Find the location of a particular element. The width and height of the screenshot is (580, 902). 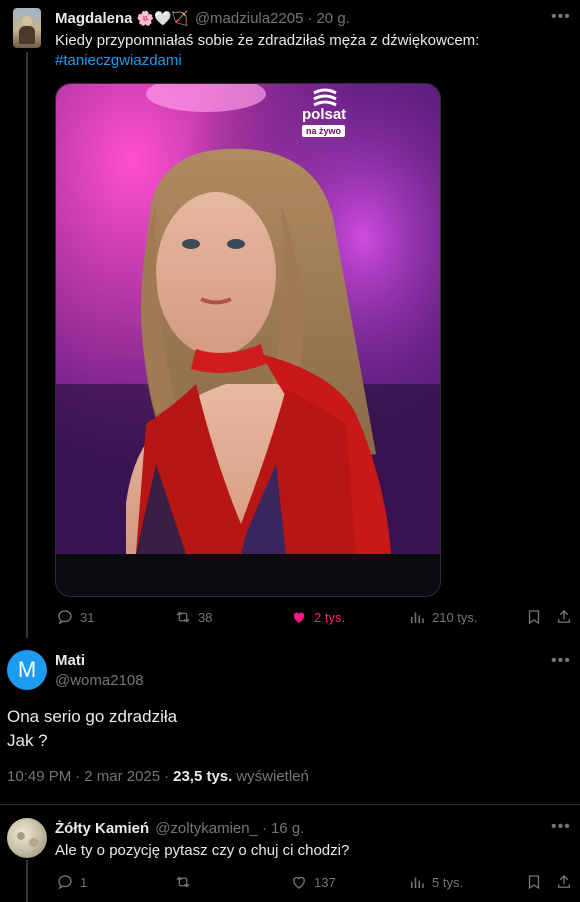

like-button: 137 is located at coordinates (313, 882).